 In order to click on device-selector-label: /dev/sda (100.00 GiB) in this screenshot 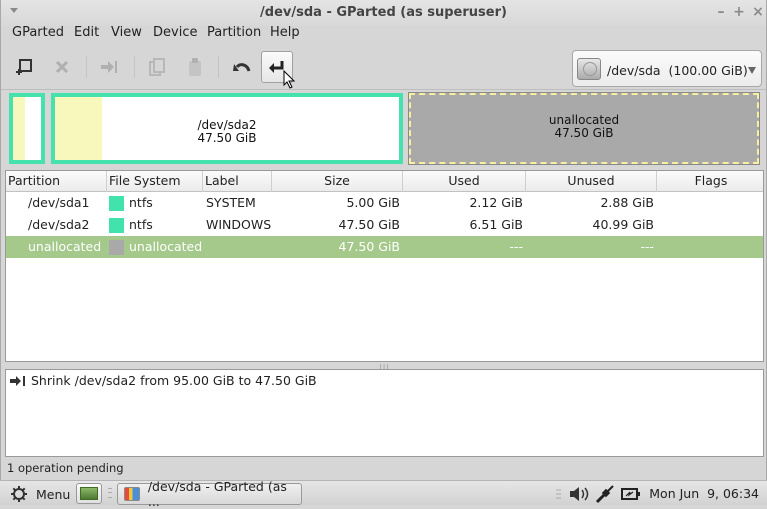, I will do `click(677, 70)`.